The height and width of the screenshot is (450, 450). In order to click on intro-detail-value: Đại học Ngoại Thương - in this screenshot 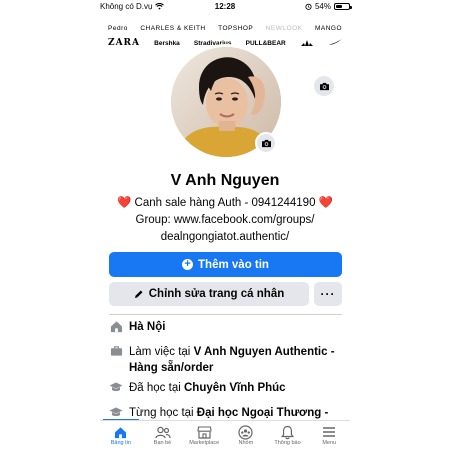, I will do `click(263, 413)`.